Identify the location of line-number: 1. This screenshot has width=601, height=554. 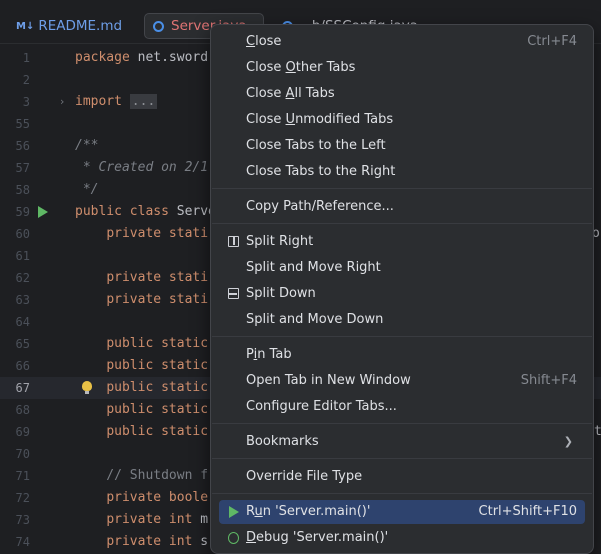
(26, 58).